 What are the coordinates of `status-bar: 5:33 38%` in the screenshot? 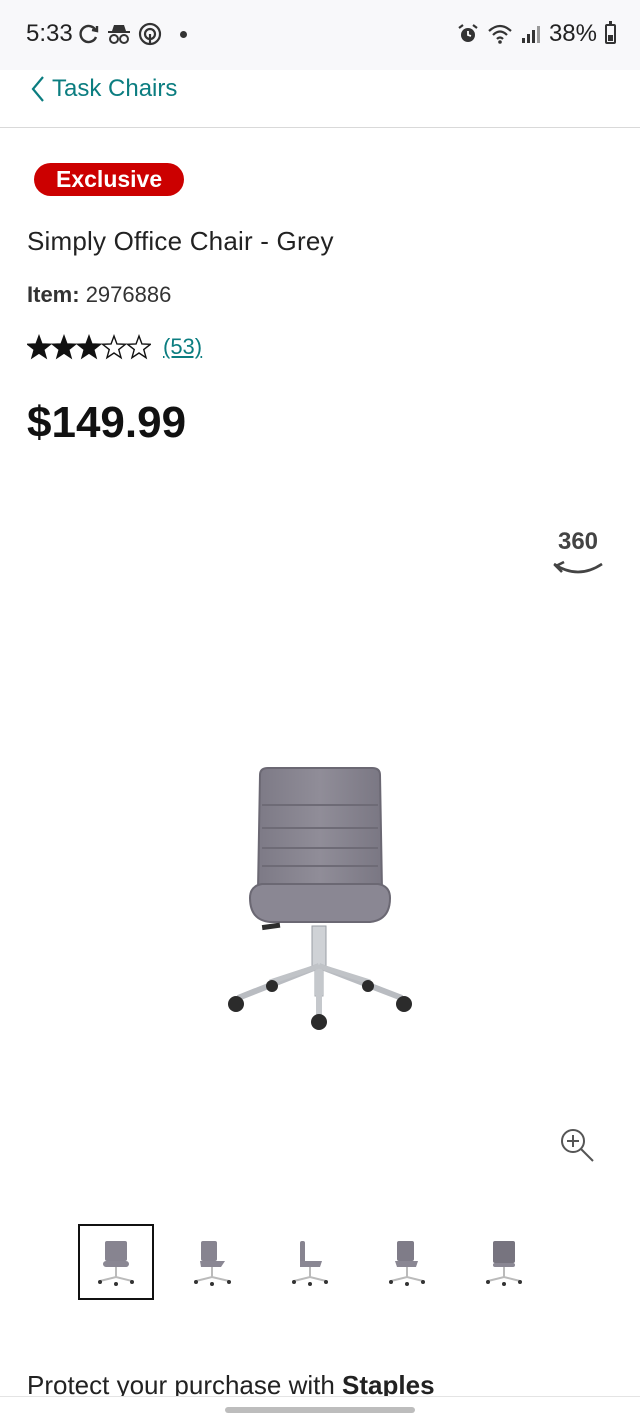 It's located at (320, 35).